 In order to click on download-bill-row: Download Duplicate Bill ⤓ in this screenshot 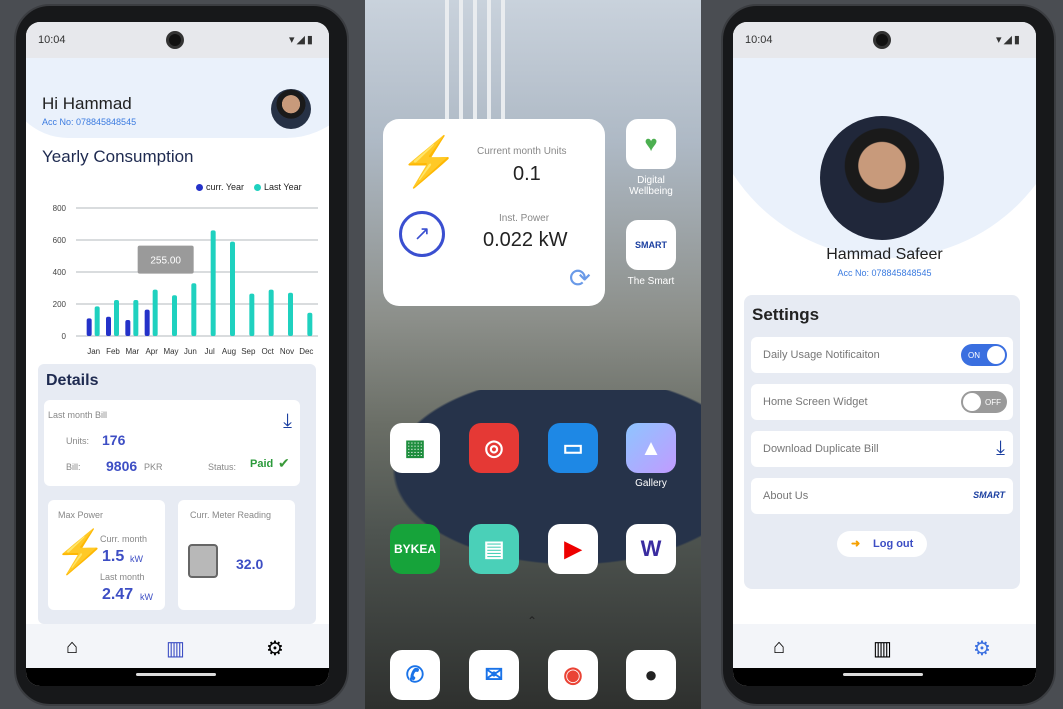, I will do `click(882, 449)`.